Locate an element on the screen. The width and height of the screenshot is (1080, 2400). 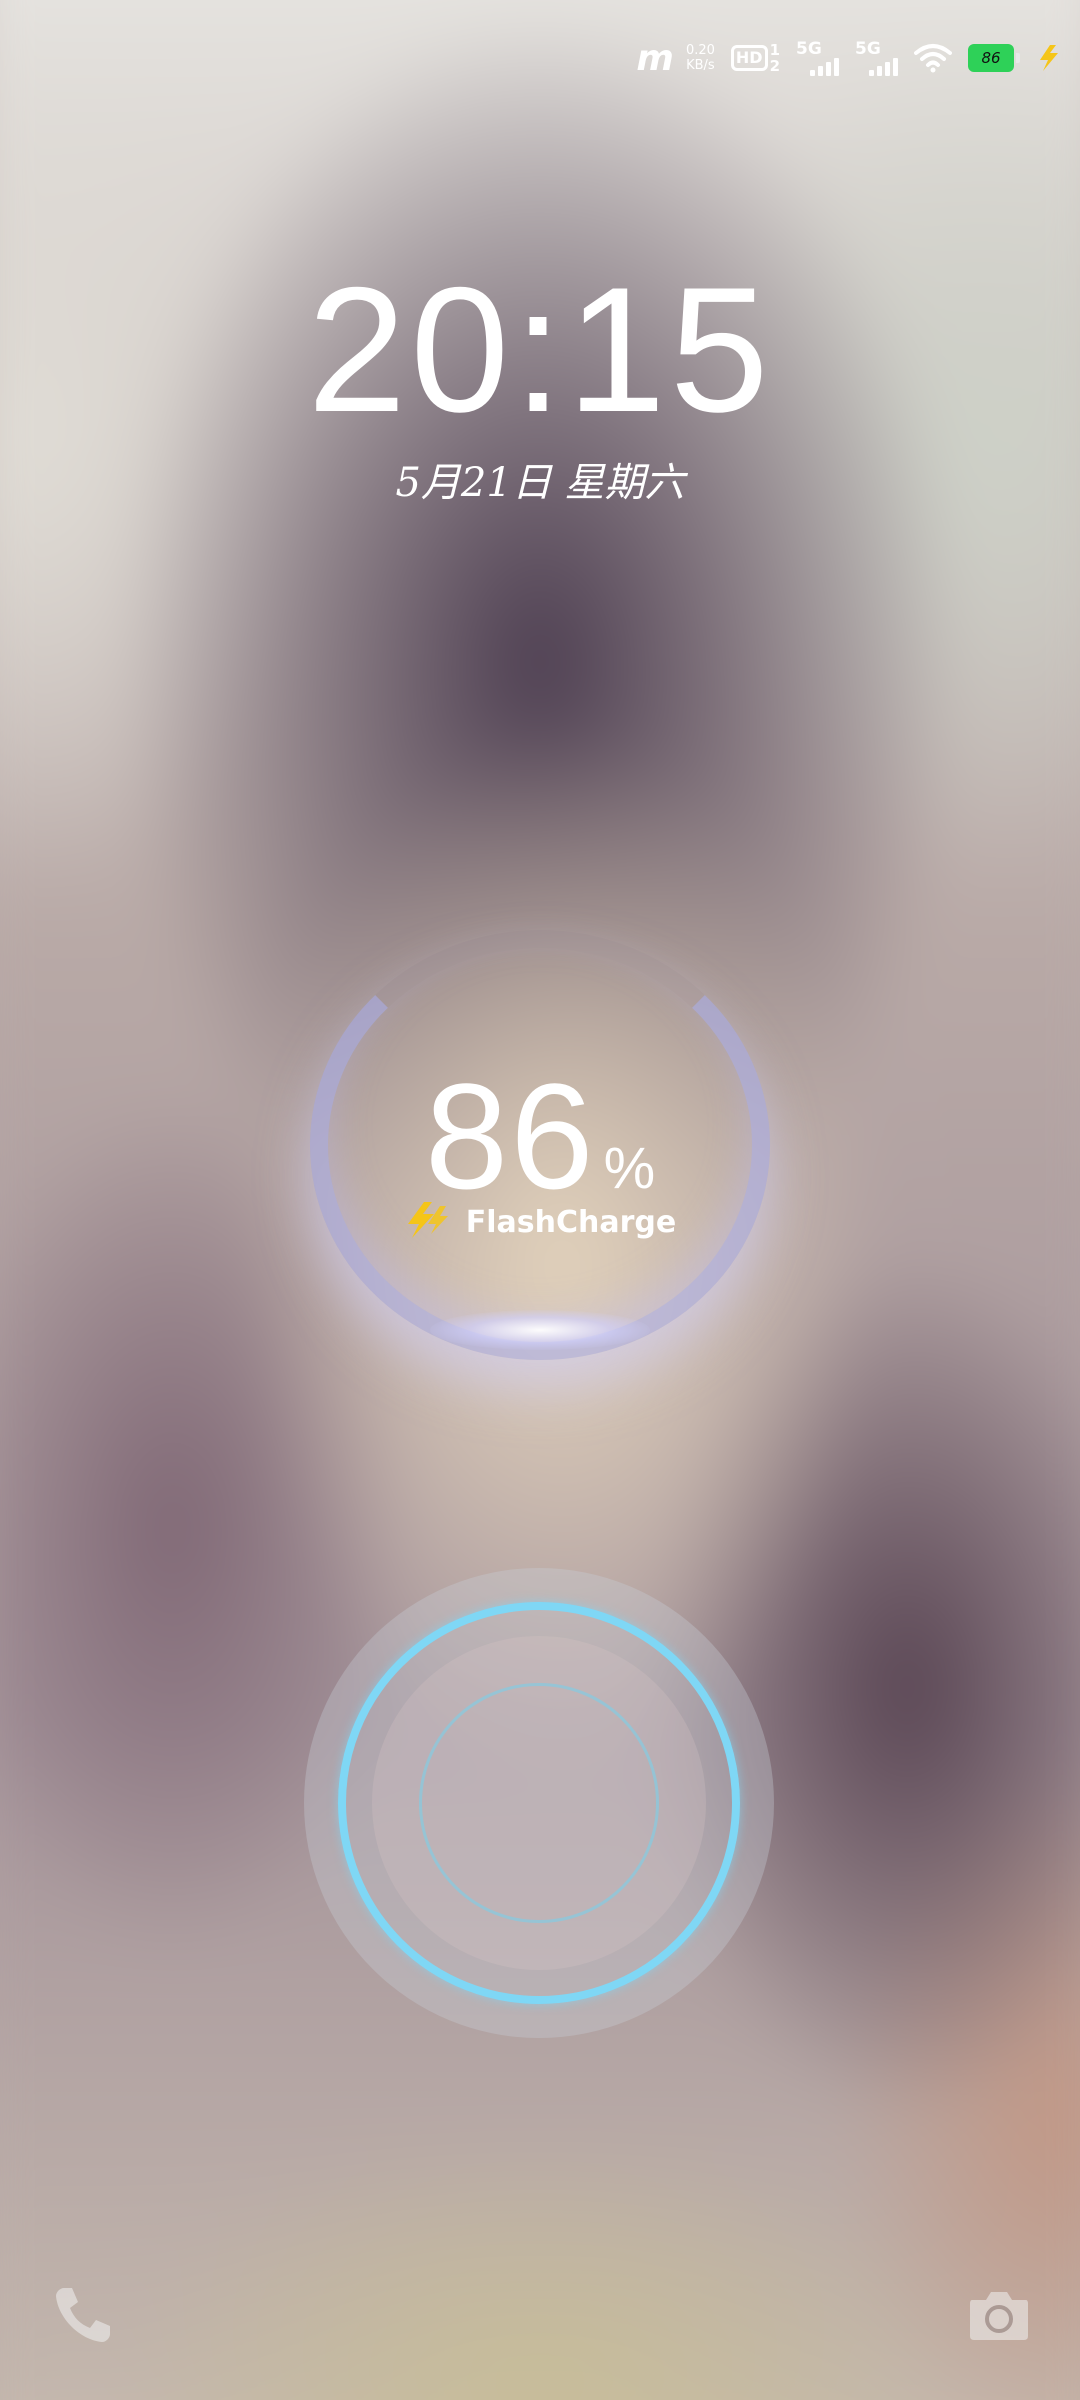
phone-shortcut-button is located at coordinates (83, 2315).